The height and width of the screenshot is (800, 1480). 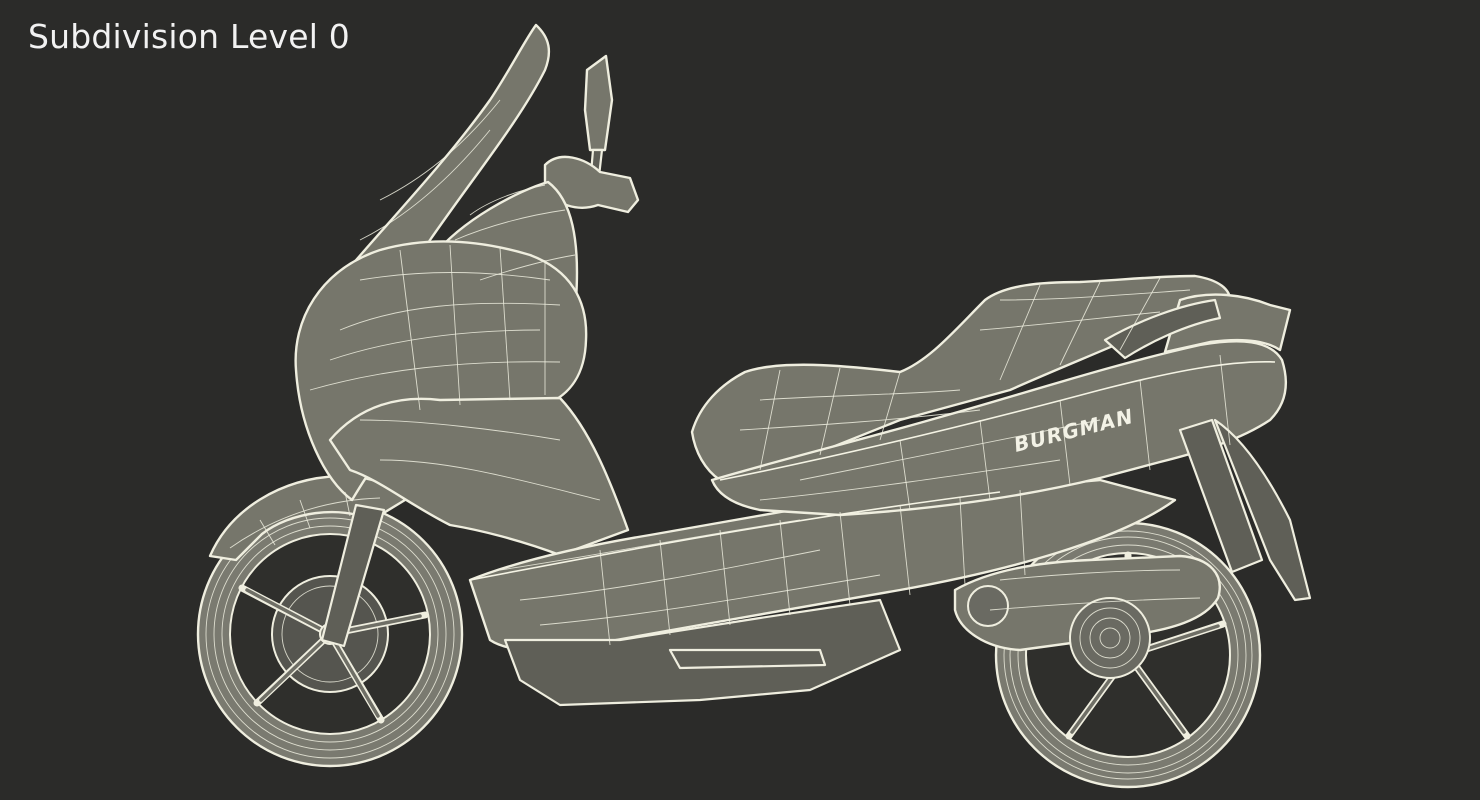 I want to click on mirror, so click(x=598, y=103).